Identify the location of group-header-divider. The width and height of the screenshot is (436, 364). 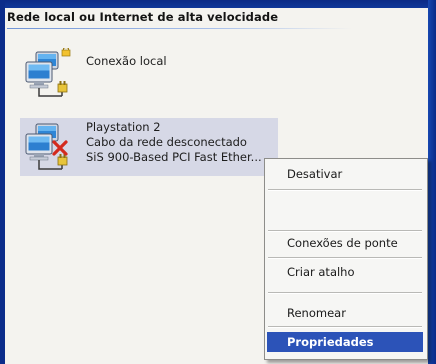
(179, 28).